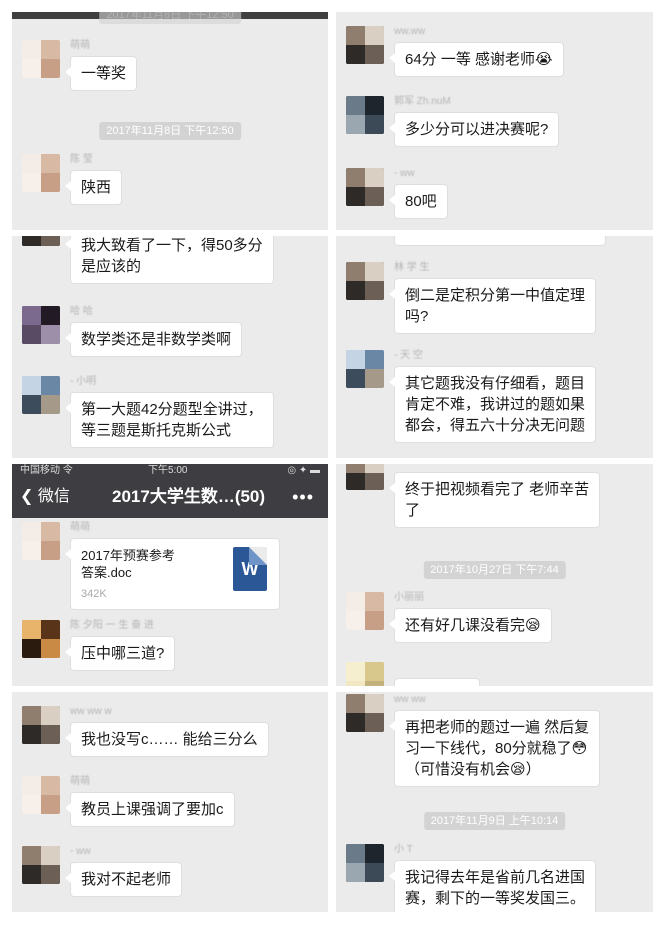 The height and width of the screenshot is (925, 665). What do you see at coordinates (93, 187) in the screenshot?
I see `message-bubble: 陕西` at bounding box center [93, 187].